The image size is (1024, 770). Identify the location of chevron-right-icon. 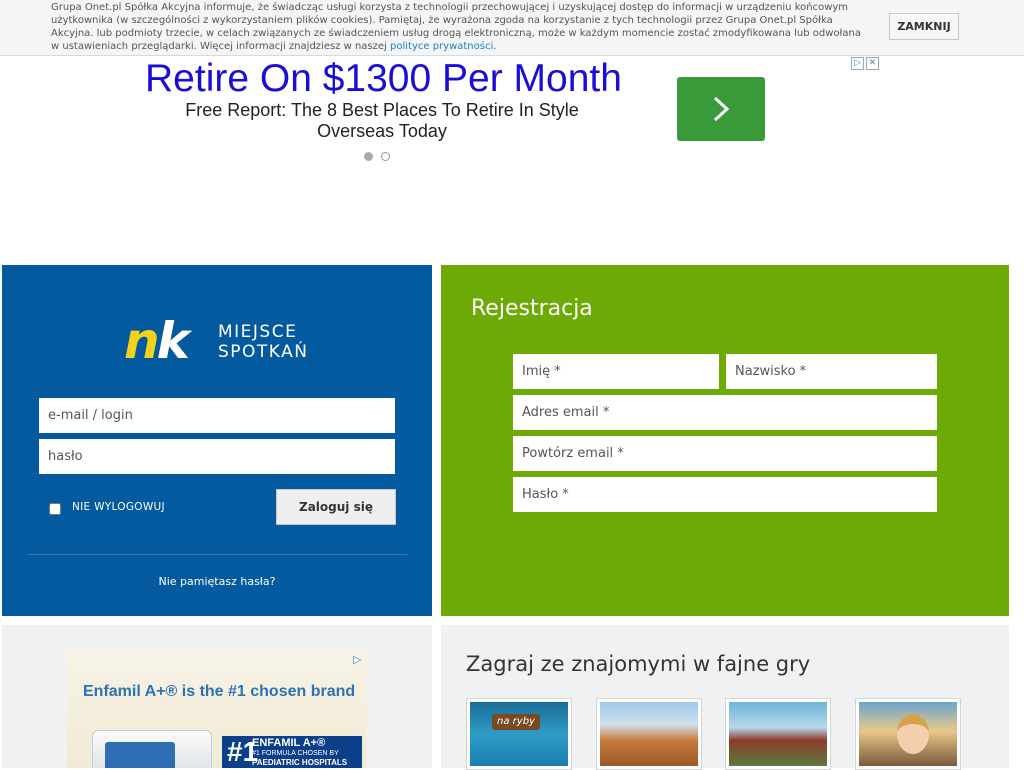
(721, 109).